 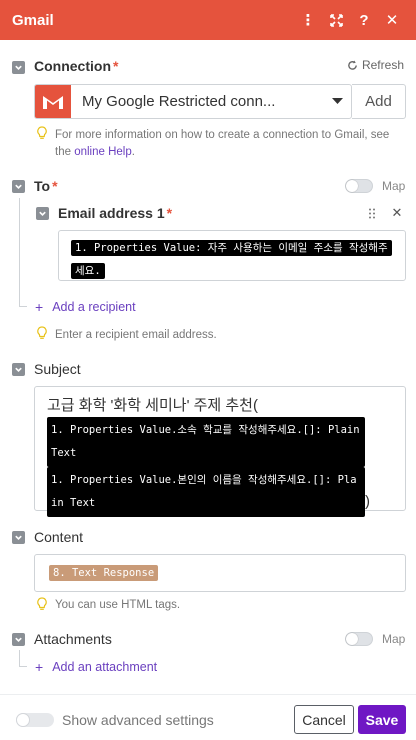 What do you see at coordinates (18, 369) in the screenshot?
I see `subject-collapse-icon` at bounding box center [18, 369].